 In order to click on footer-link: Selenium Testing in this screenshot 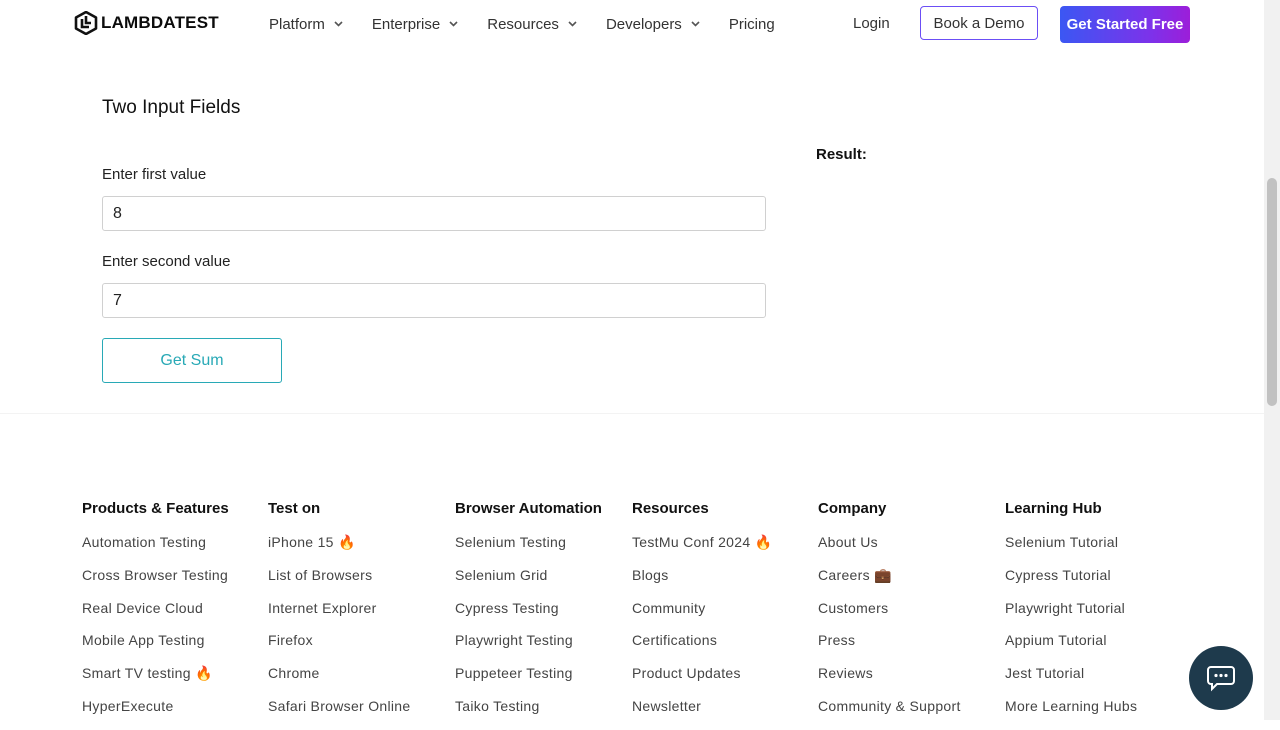, I will do `click(528, 549)`.